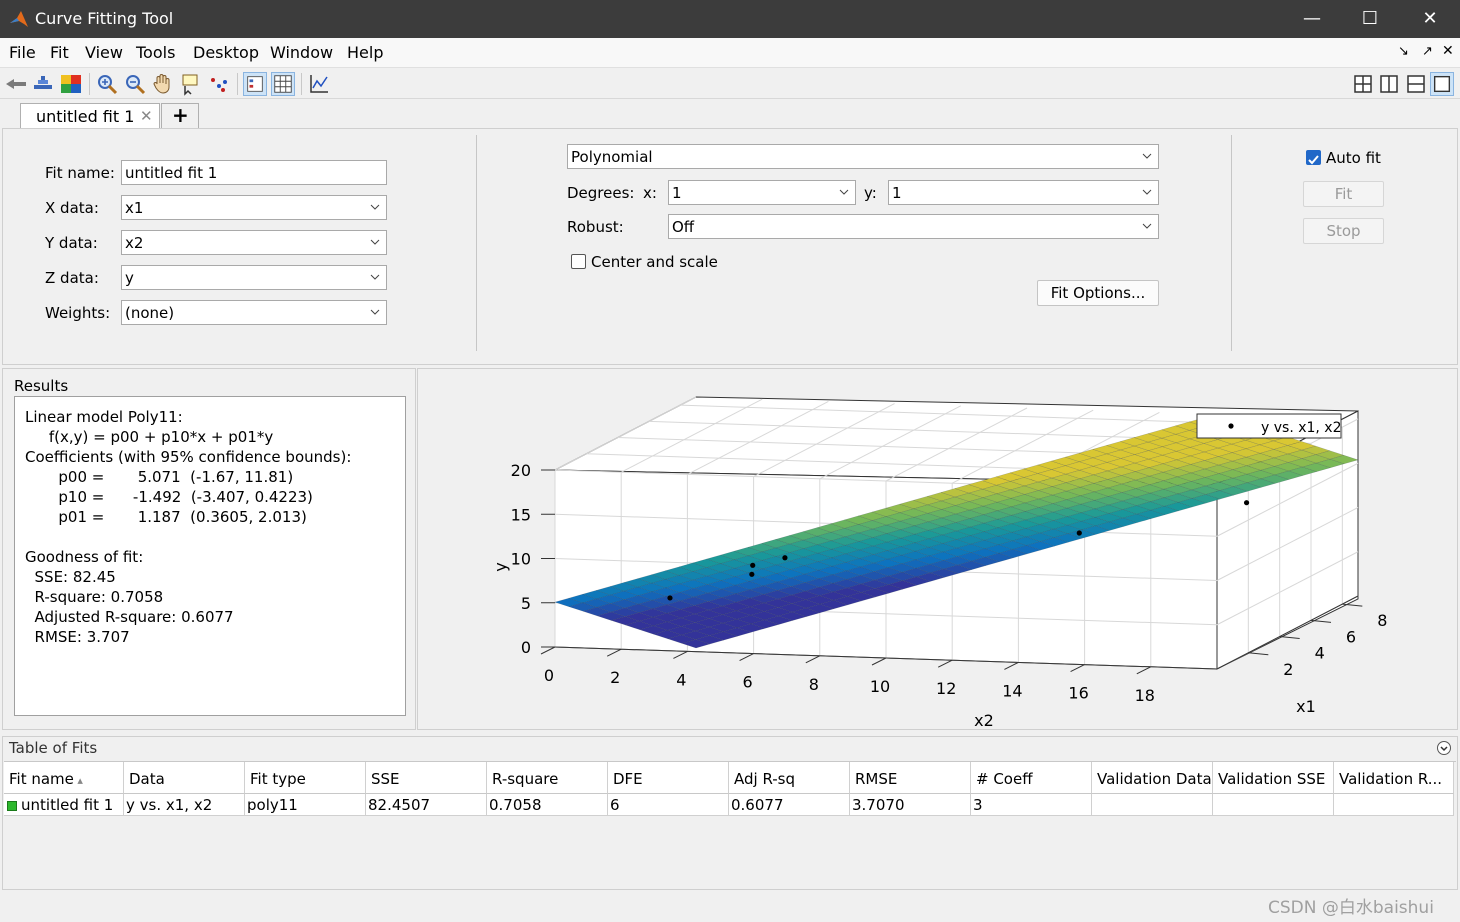 Image resolution: width=1460 pixels, height=922 pixels. What do you see at coordinates (43, 84) in the screenshot?
I see `data-icon` at bounding box center [43, 84].